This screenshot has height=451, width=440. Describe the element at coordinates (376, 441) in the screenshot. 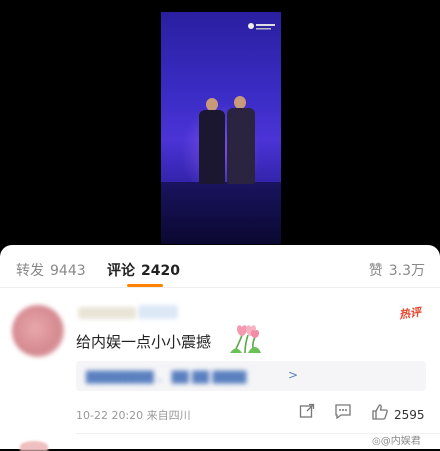

I see `weibo-icon: ◎` at that location.